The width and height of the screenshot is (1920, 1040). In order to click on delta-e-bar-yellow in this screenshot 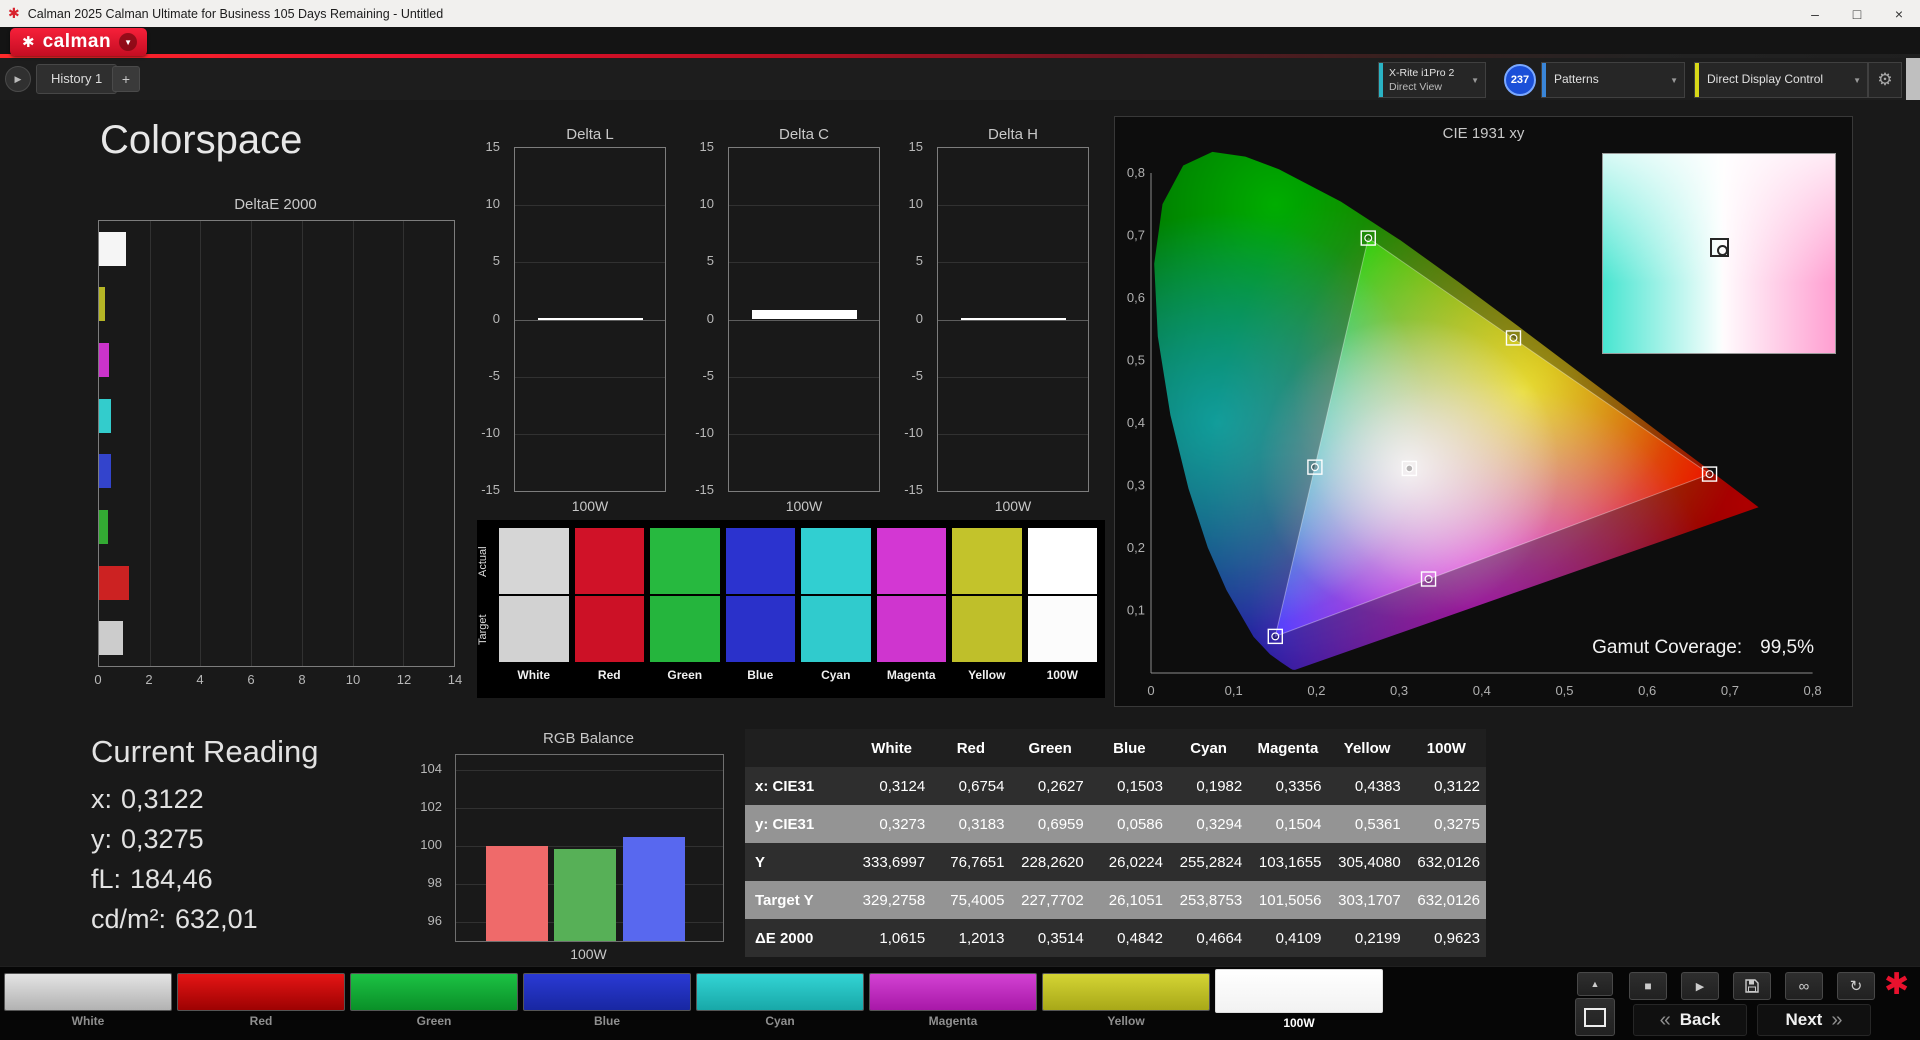, I will do `click(102, 304)`.